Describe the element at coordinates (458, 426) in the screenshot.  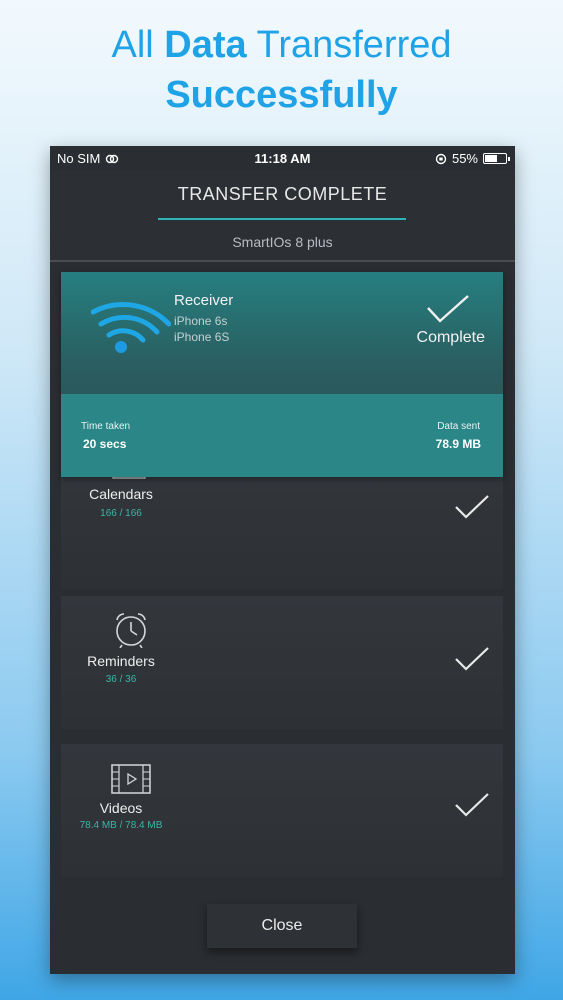
I see `data-sent-label: Data sent` at that location.